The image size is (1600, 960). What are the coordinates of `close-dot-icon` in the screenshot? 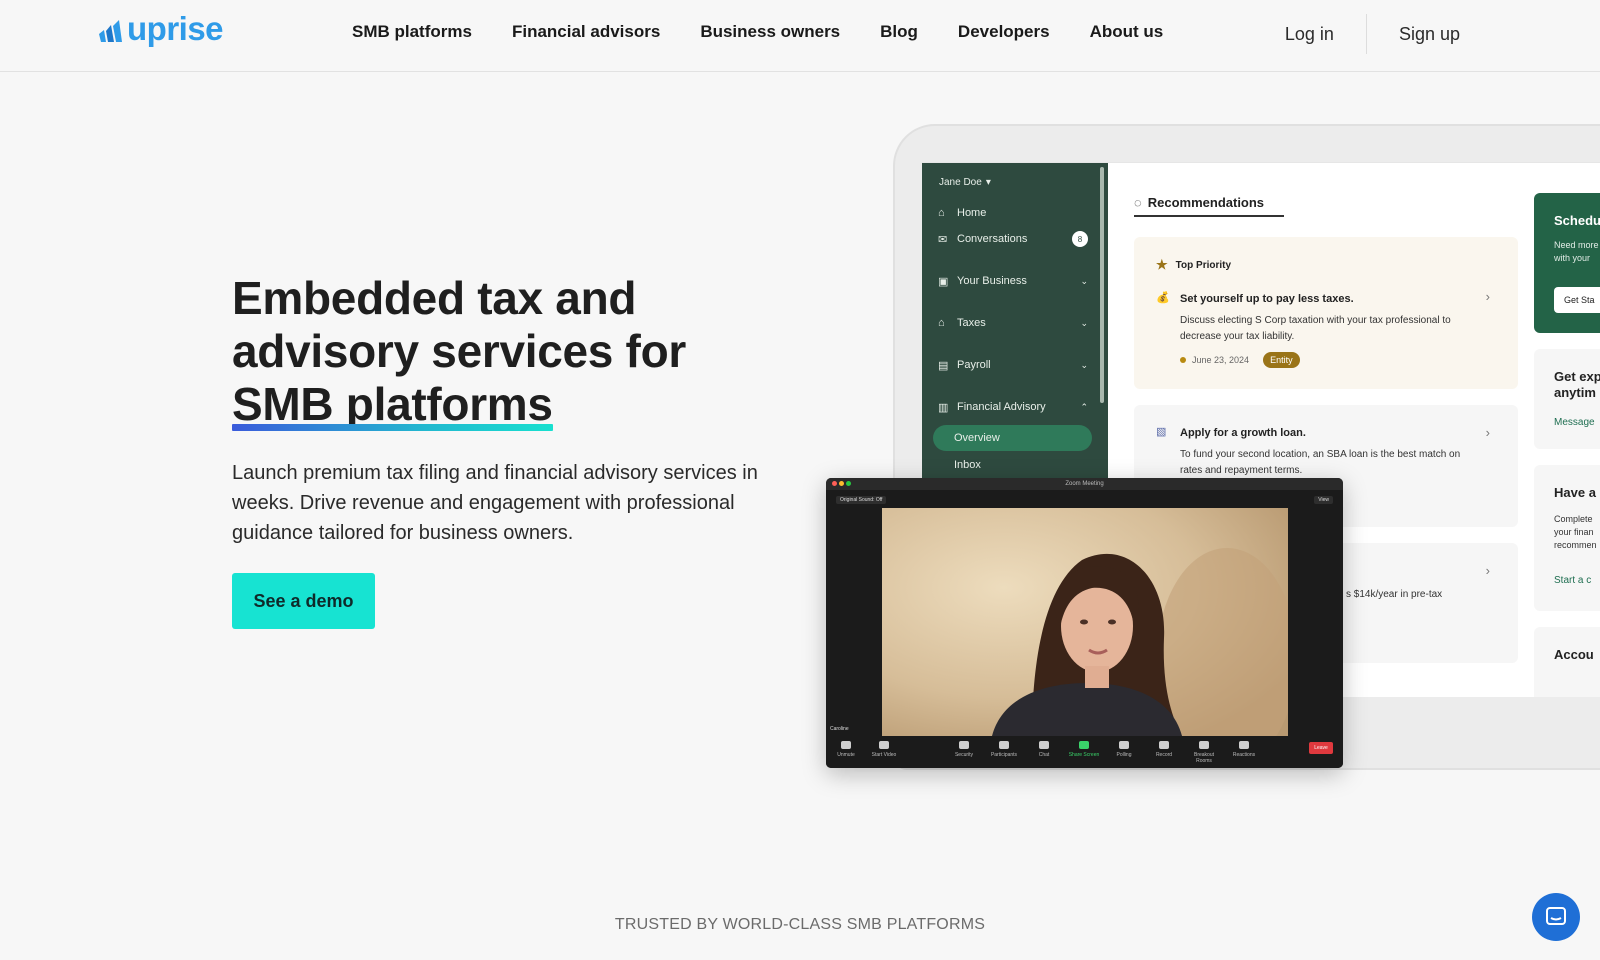 It's located at (834, 483).